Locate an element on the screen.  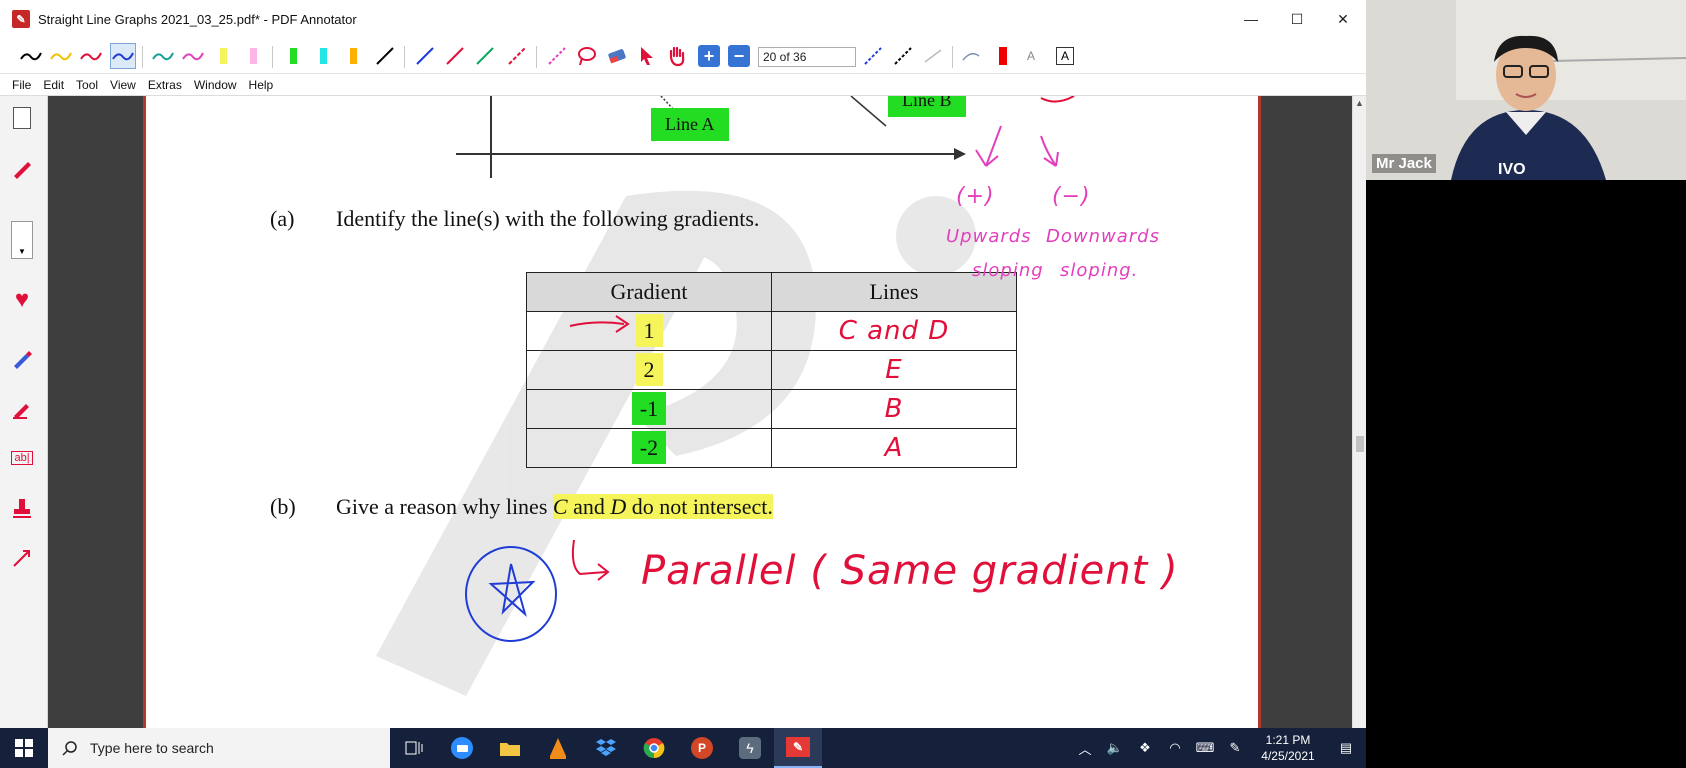
pen-yellow-tool is located at coordinates (61, 56).